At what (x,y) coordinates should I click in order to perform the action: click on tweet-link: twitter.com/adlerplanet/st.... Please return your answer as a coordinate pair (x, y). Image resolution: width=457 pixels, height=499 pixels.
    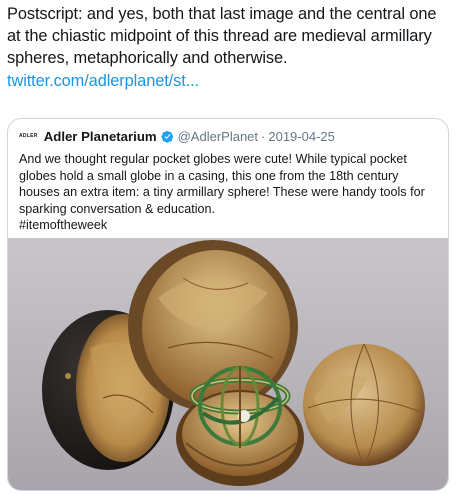
    Looking at the image, I should click on (230, 81).